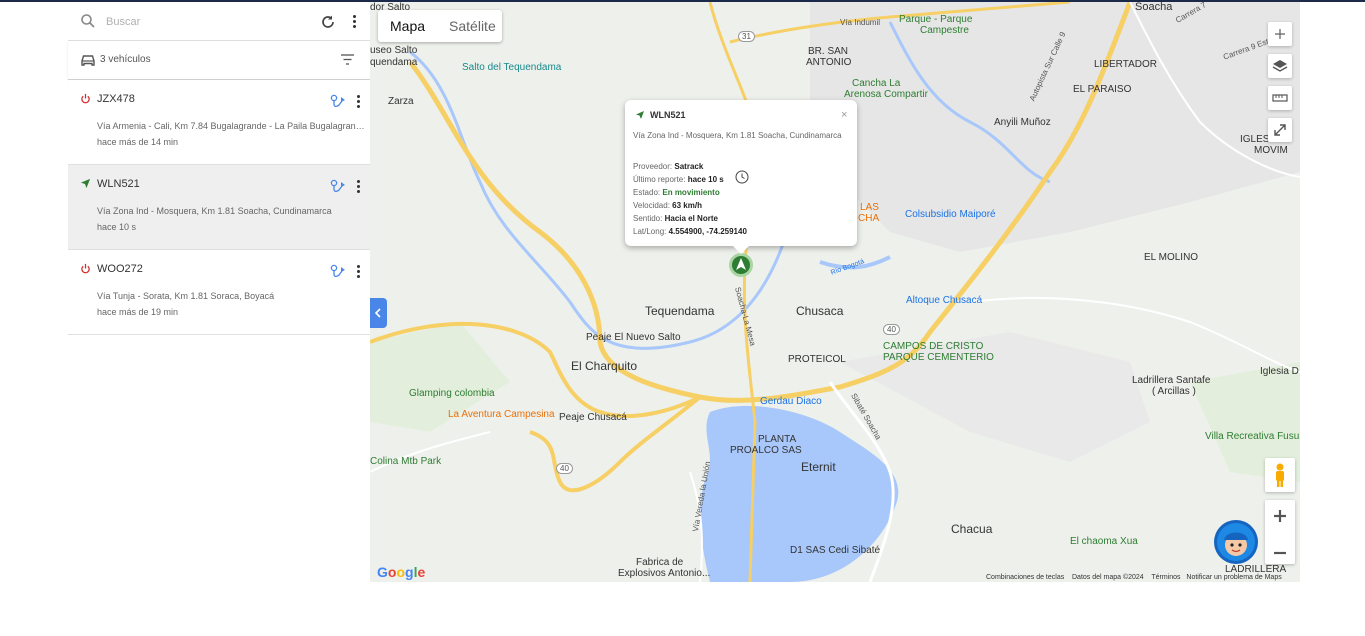  What do you see at coordinates (660, 562) in the screenshot?
I see `map-label: Fabrica de` at bounding box center [660, 562].